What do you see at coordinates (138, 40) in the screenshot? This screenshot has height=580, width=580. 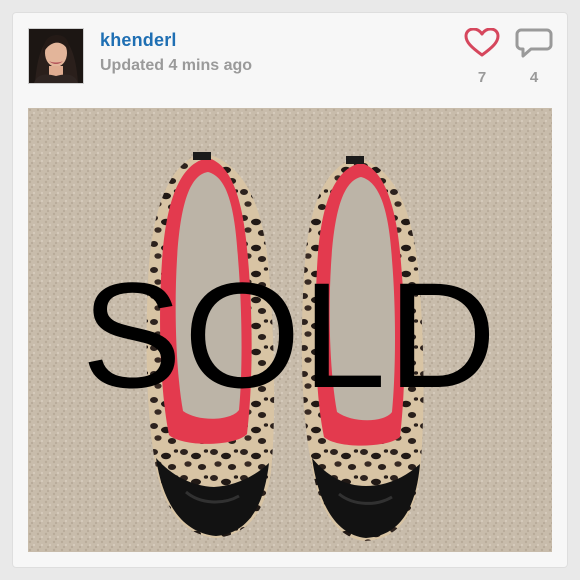 I see `username: khenderl` at bounding box center [138, 40].